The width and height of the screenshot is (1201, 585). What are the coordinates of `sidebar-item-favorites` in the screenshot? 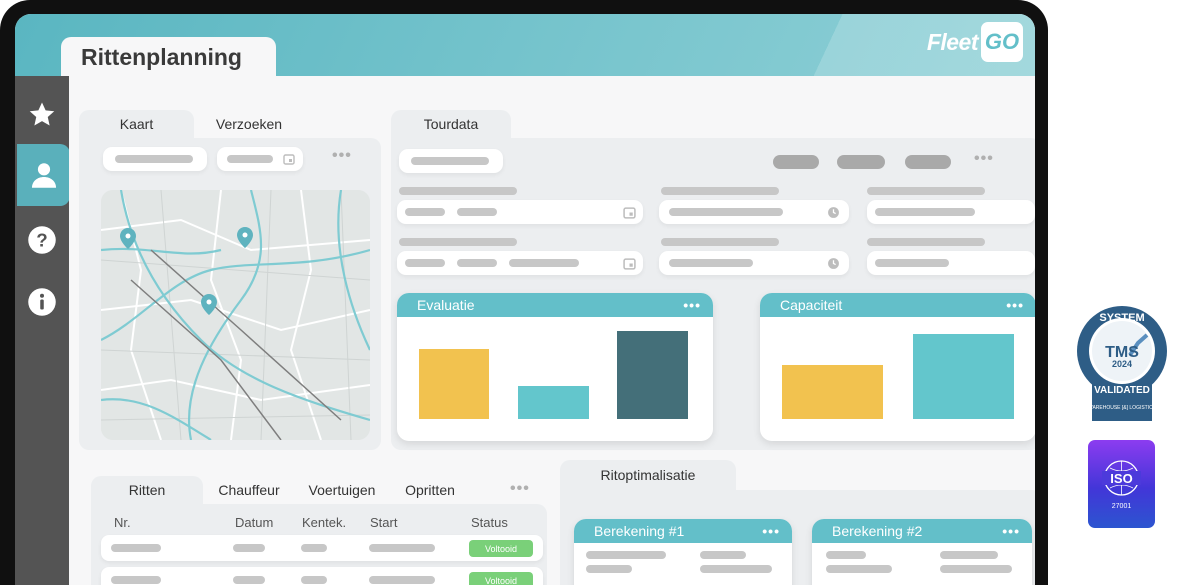 It's located at (42, 115).